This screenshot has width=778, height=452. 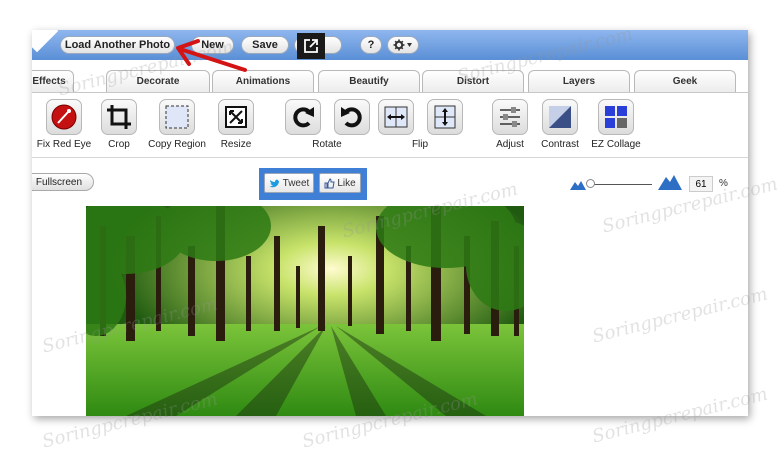 What do you see at coordinates (274, 183) in the screenshot?
I see `twitter-bird-icon` at bounding box center [274, 183].